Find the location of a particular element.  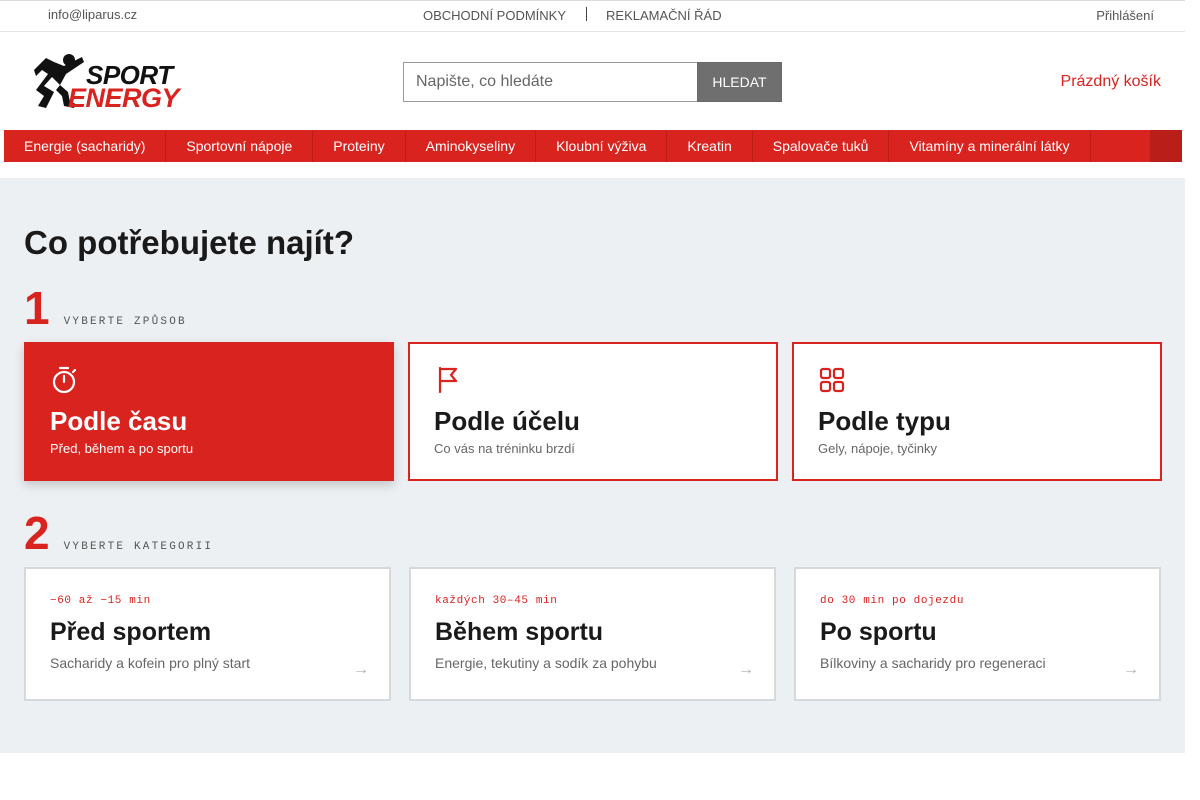

method-subtitle: Co vás na tréninku brzdí is located at coordinates (504, 448).